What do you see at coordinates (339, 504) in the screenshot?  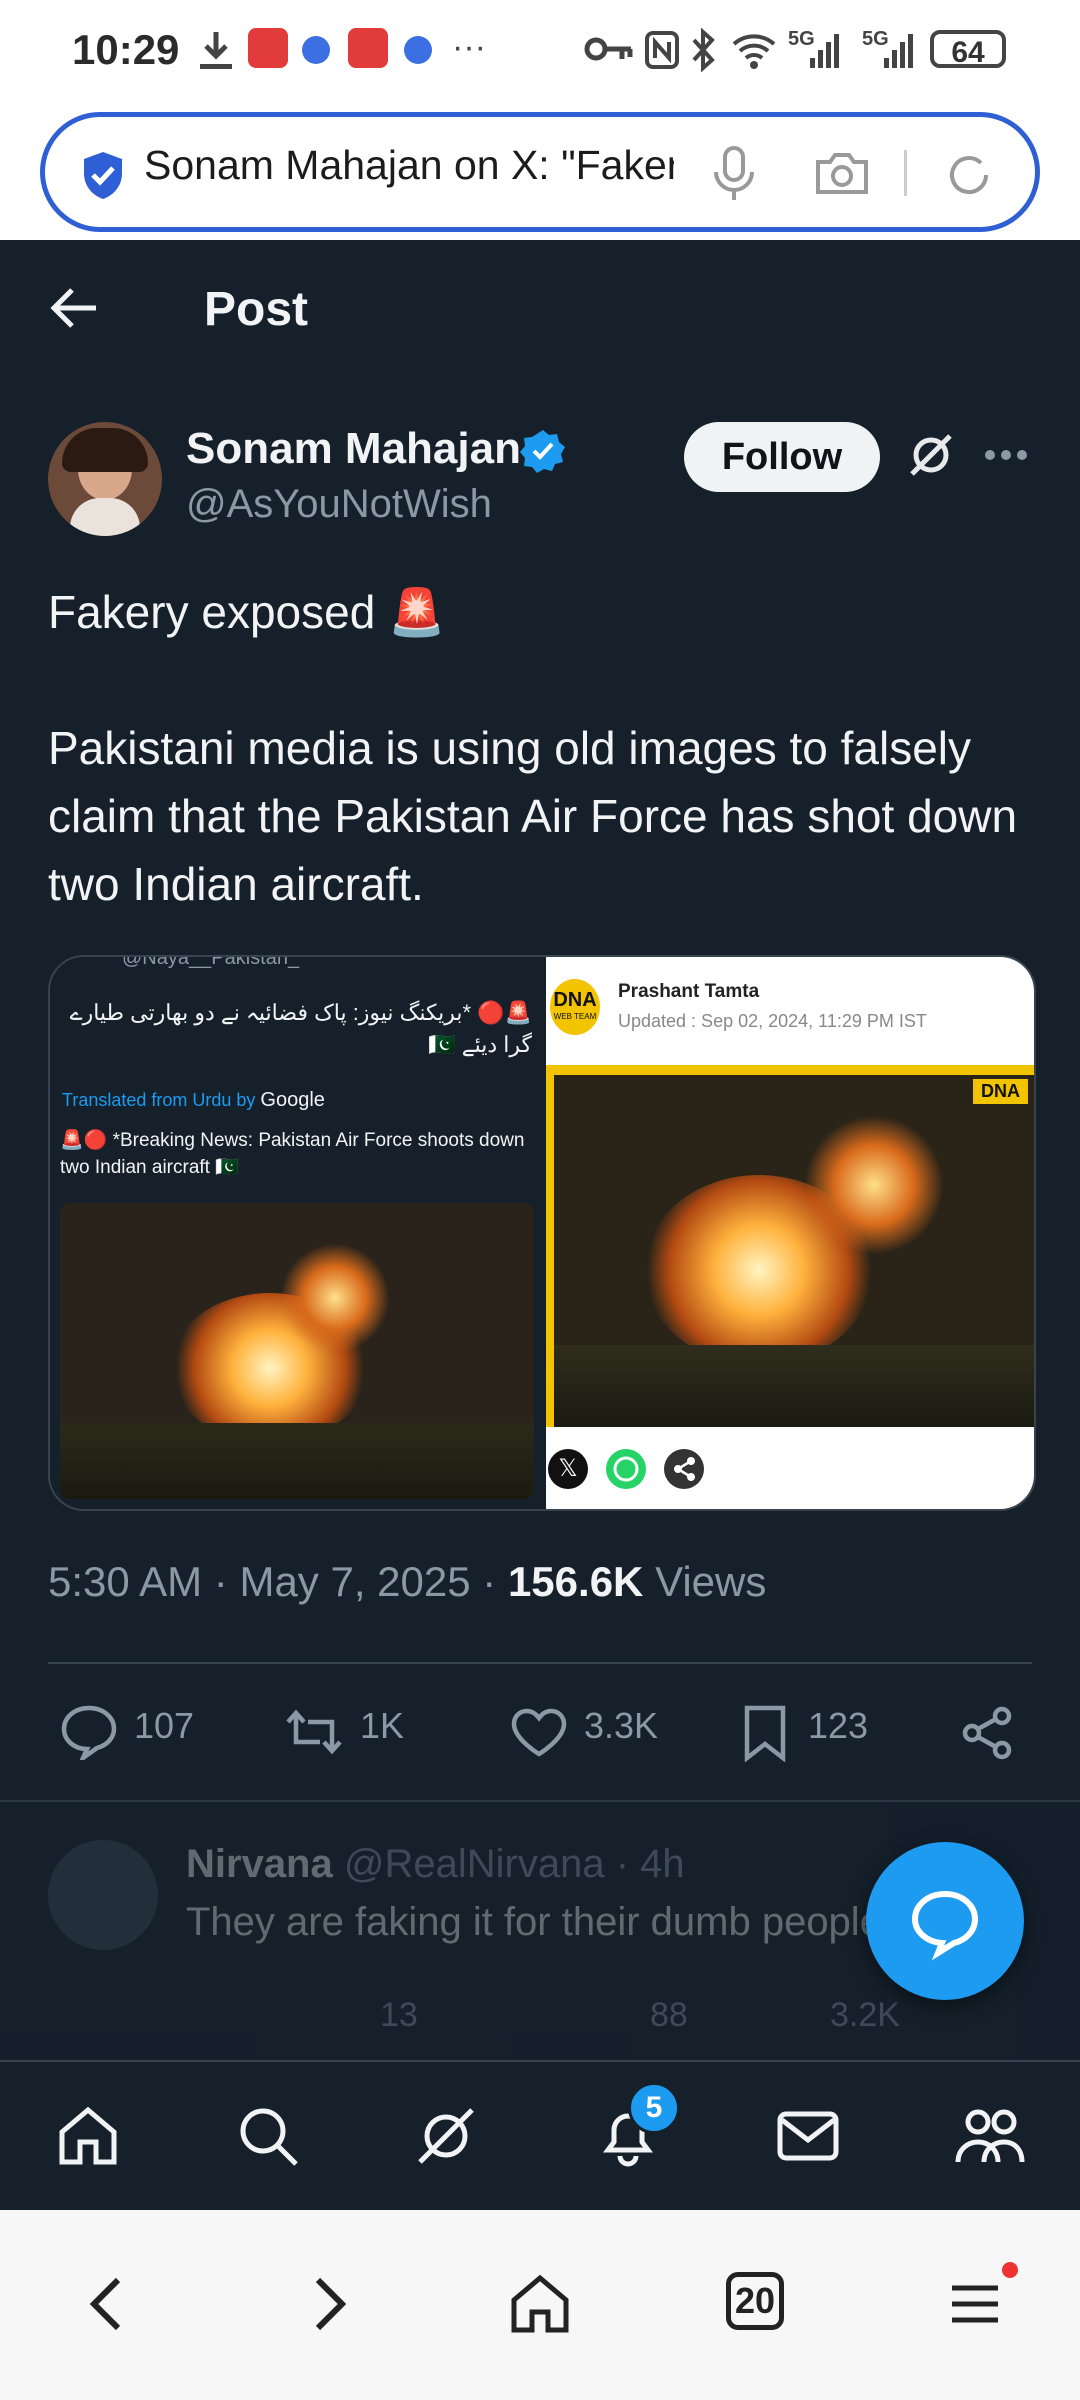 I see `author-handle: @AsYouNotWish` at bounding box center [339, 504].